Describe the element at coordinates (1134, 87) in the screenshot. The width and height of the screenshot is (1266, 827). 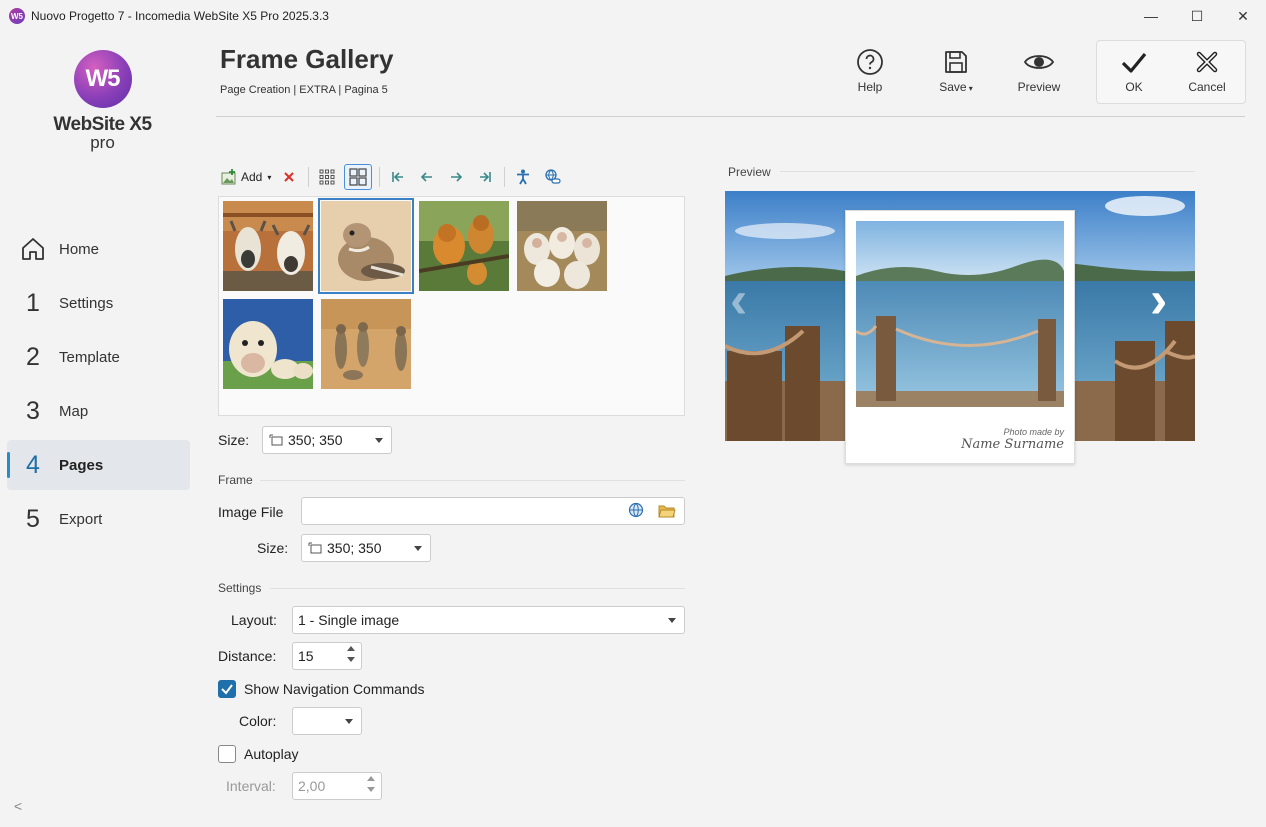
I see `ok-label: OK` at that location.